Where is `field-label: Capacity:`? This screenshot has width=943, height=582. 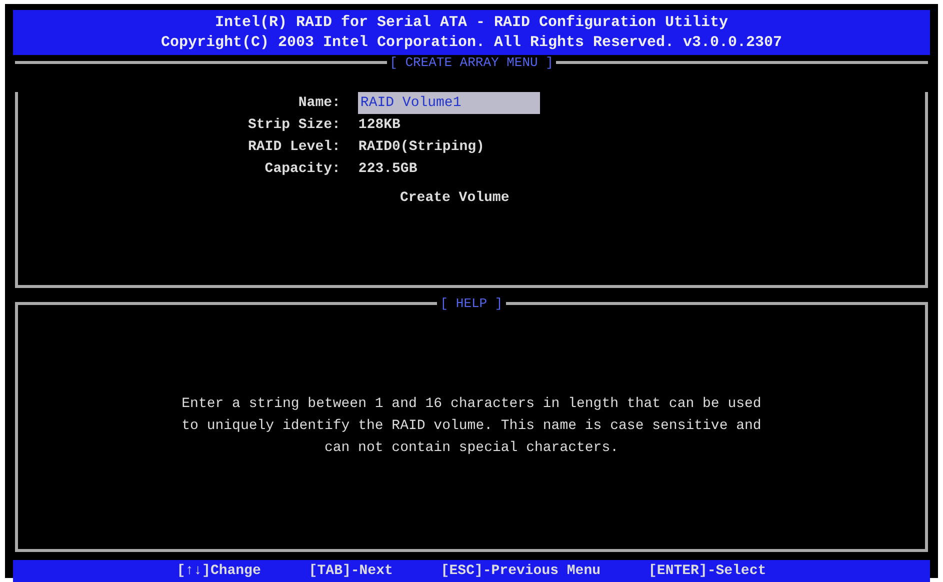 field-label: Capacity: is located at coordinates (302, 169).